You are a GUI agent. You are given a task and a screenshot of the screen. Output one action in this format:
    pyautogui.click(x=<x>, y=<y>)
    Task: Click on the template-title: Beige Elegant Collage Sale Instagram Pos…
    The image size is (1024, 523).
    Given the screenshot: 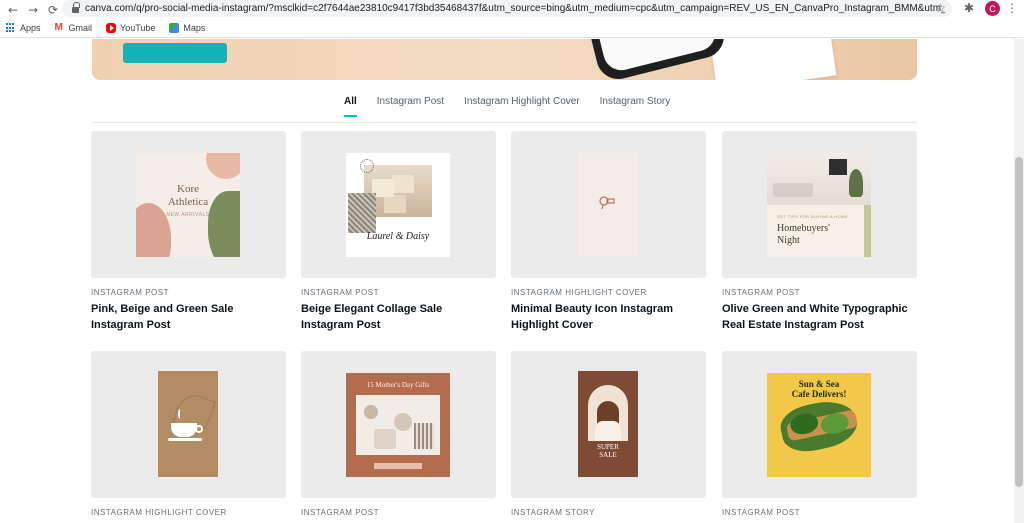 What is the action you would take?
    pyautogui.click(x=398, y=317)
    